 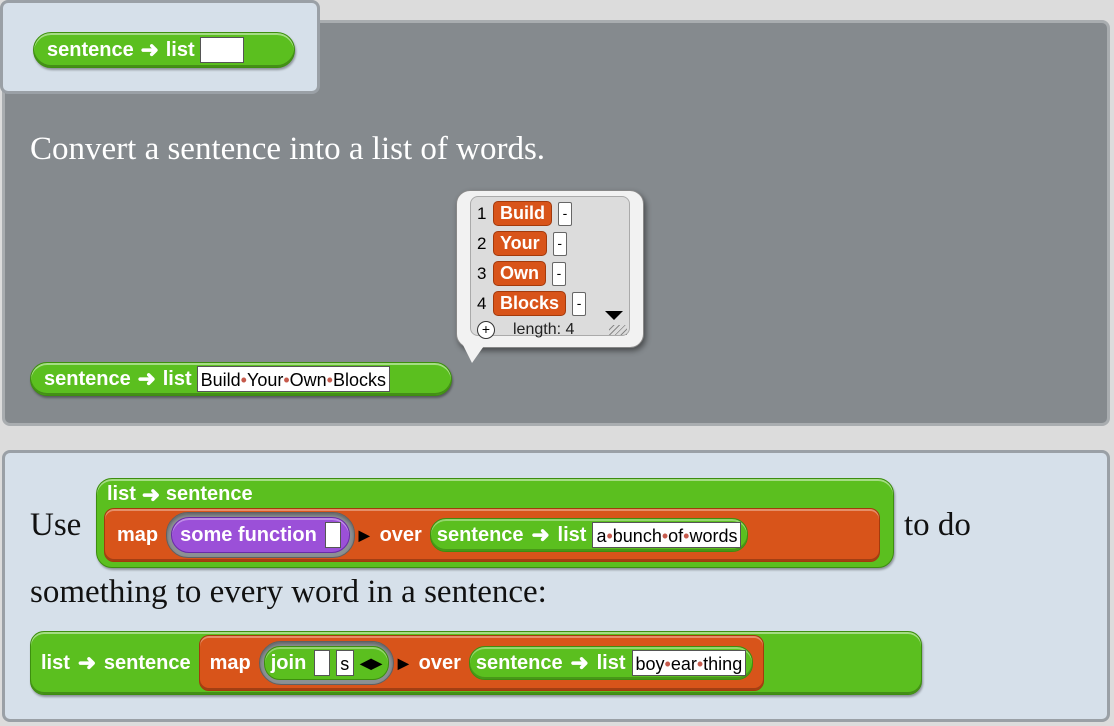 I want to click on plus-circle-icon: +, so click(x=486, y=330).